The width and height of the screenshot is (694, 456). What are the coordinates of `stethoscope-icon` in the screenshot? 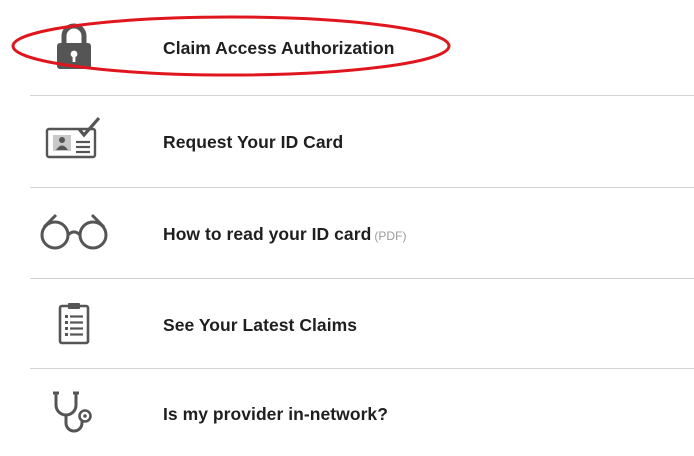 It's located at (74, 411).